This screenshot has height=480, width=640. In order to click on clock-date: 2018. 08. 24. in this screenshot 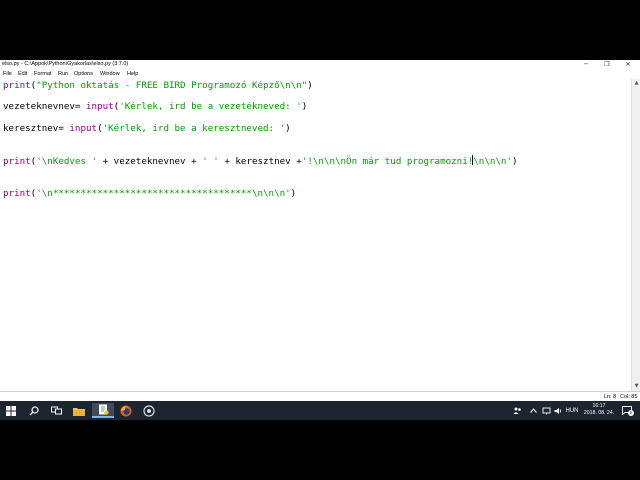, I will do `click(599, 413)`.